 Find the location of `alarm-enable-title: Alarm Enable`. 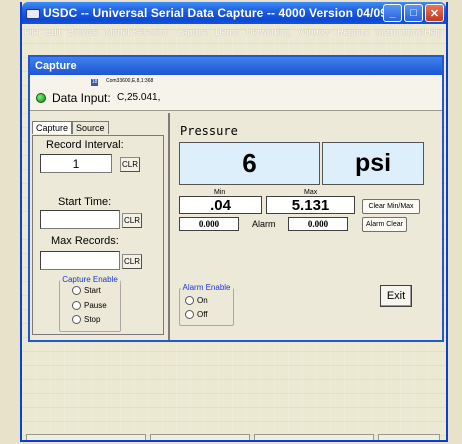

alarm-enable-title: Alarm Enable is located at coordinates (206, 287).